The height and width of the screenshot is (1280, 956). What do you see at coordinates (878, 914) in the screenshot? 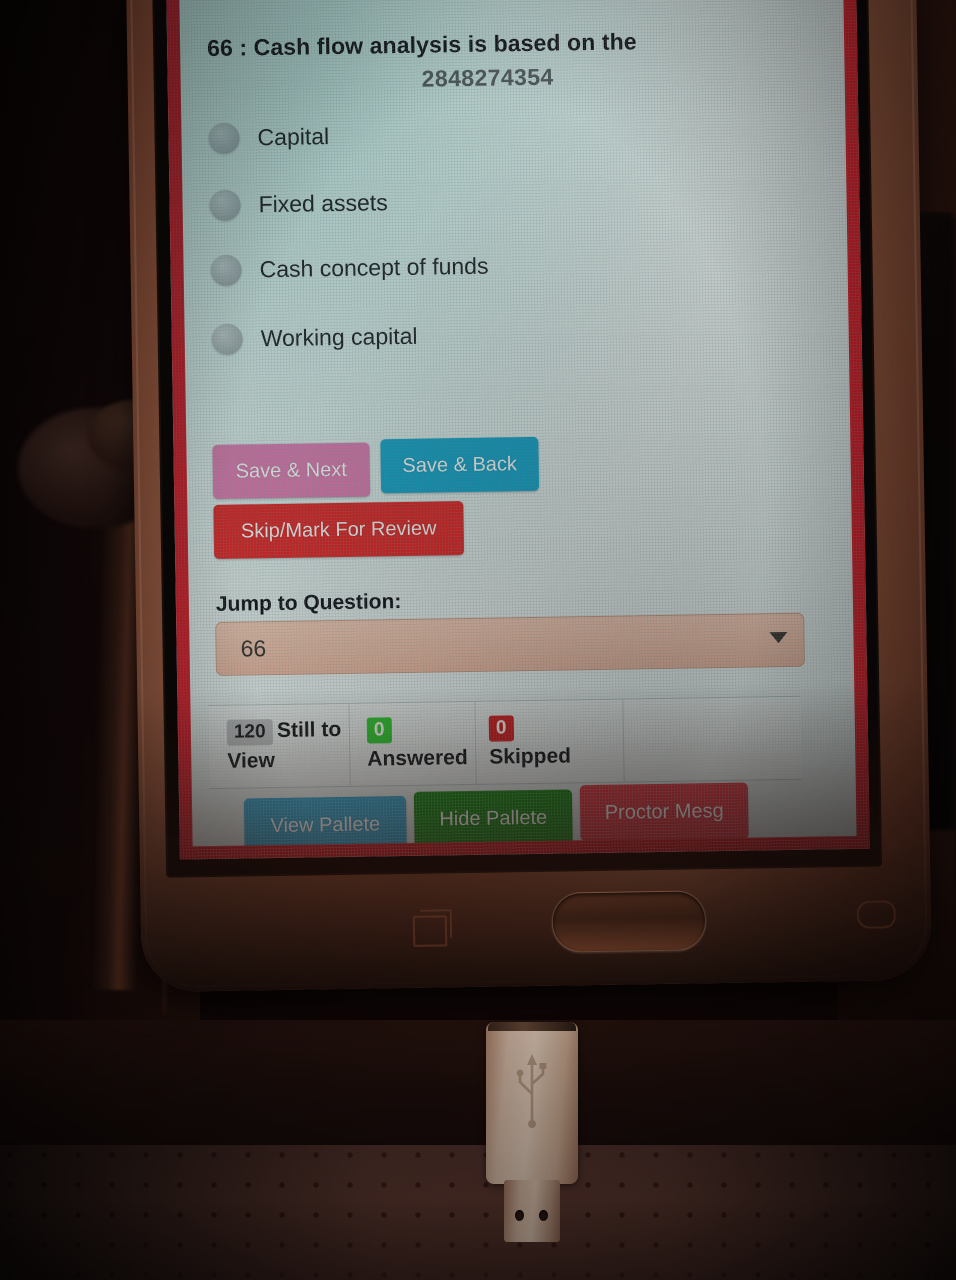
I see `back-icon` at bounding box center [878, 914].